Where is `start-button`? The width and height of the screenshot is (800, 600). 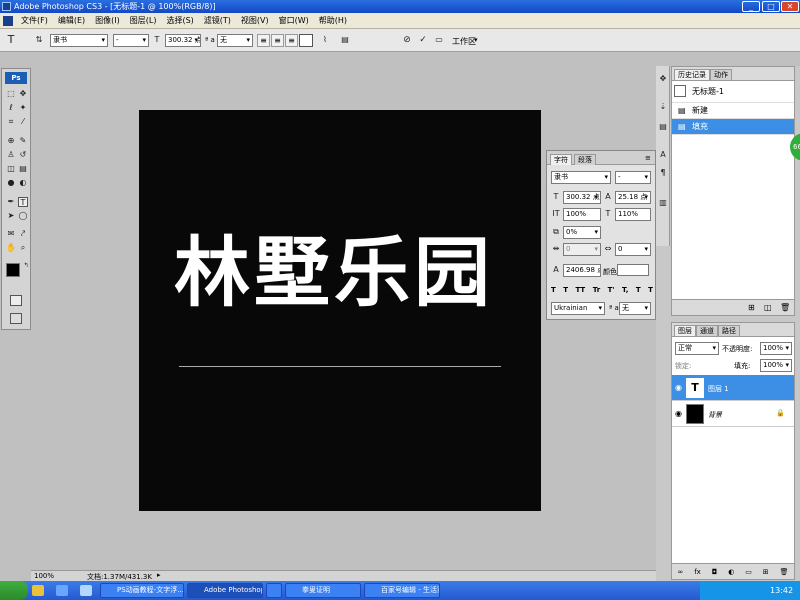
start-button is located at coordinates (14, 590).